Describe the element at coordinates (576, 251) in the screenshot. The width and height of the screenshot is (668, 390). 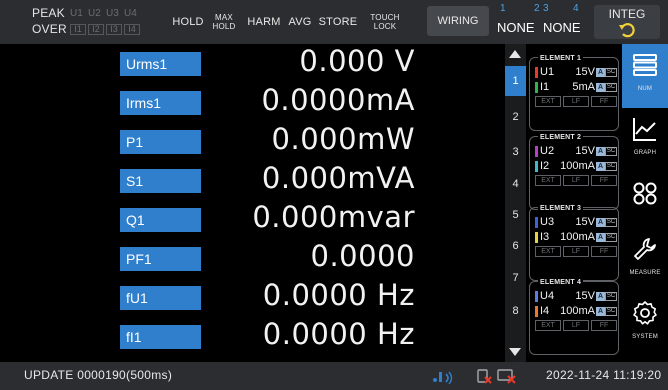
I see `filter-badges: EXT LF FF` at that location.